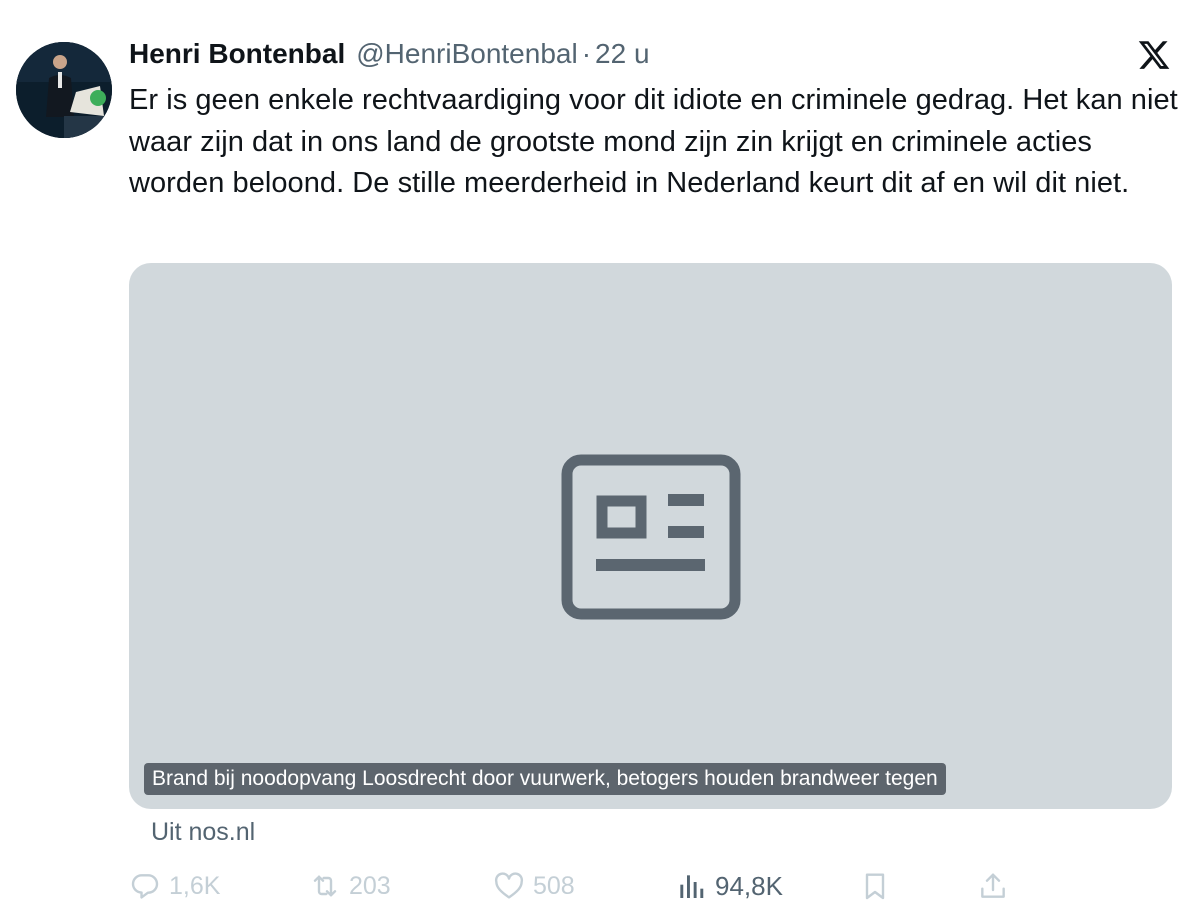 The height and width of the screenshot is (917, 1200). I want to click on views-button: 94,8K, so click(729, 886).